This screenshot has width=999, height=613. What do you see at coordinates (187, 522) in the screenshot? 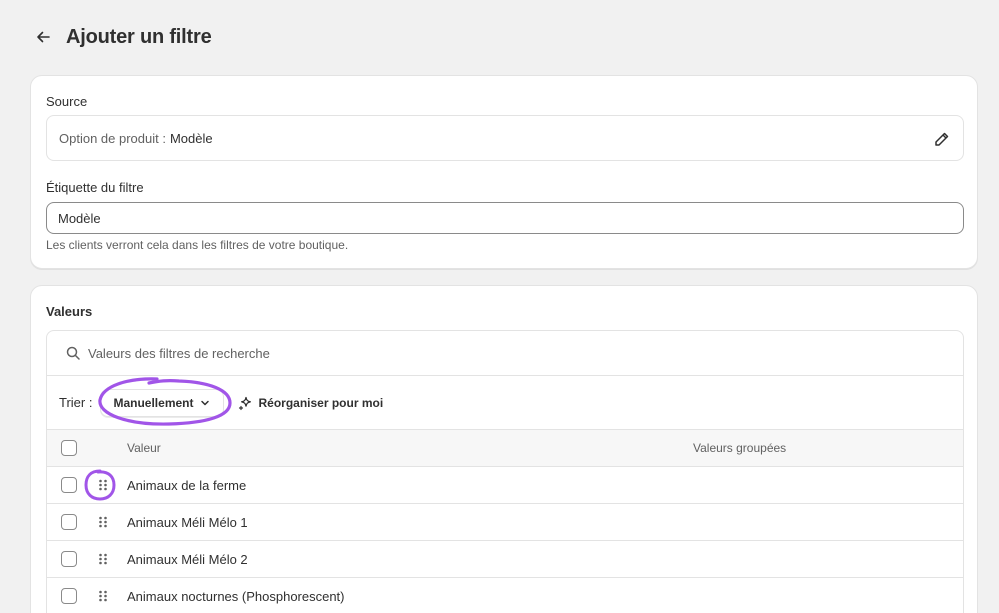
I see `row-value: Animaux Méli Mélo 1` at bounding box center [187, 522].